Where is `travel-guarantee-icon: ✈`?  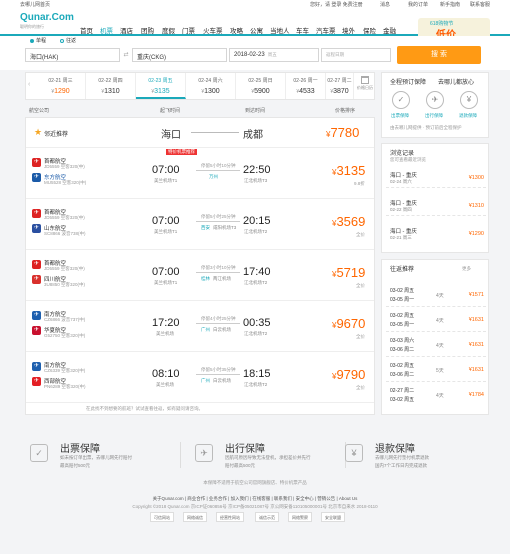
travel-guarantee-icon: ✈ is located at coordinates (435, 100).